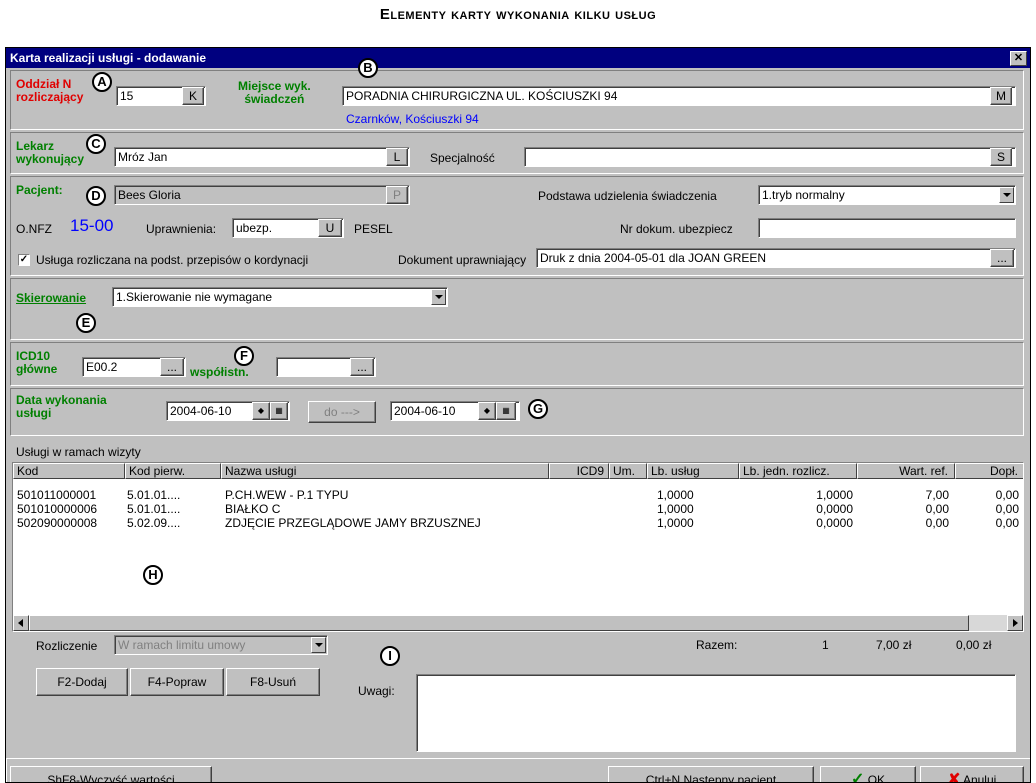 This screenshot has width=1036, height=783. What do you see at coordinates (974, 645) in the screenshot?
I see `razem-sum2: 0,00 zł` at bounding box center [974, 645].